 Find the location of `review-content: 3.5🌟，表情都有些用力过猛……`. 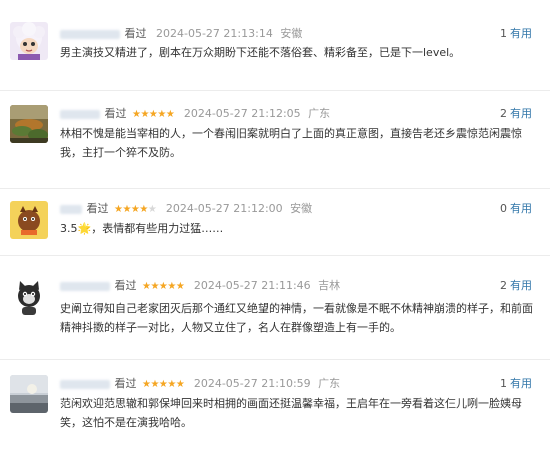

review-content: 3.5🌟，表情都有些用力过猛…… is located at coordinates (142, 228).